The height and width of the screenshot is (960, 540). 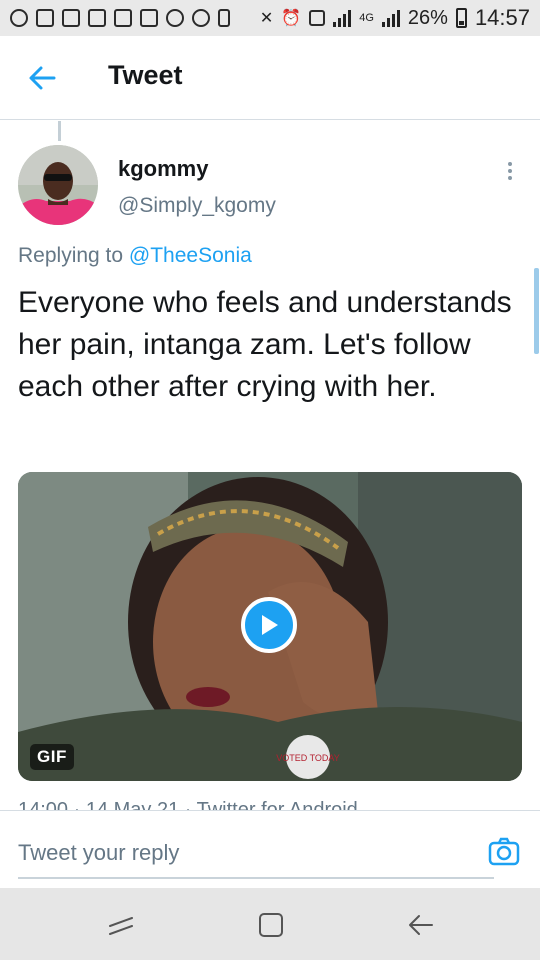 What do you see at coordinates (270, 78) in the screenshot?
I see `top-app-bar: Tweet` at bounding box center [270, 78].